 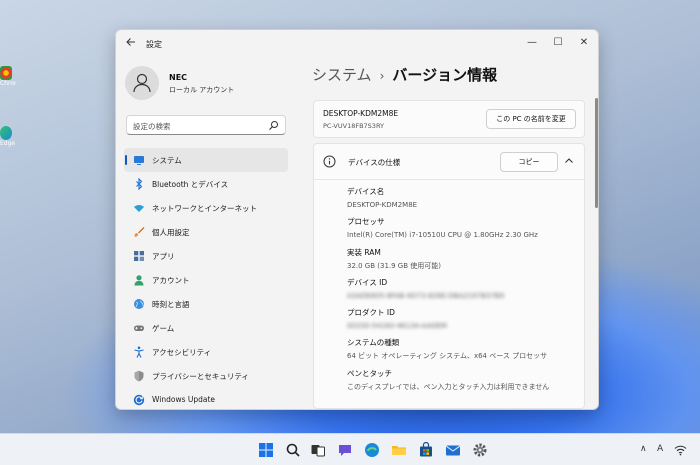 I want to click on spec-key: デバイス名, so click(x=366, y=191).